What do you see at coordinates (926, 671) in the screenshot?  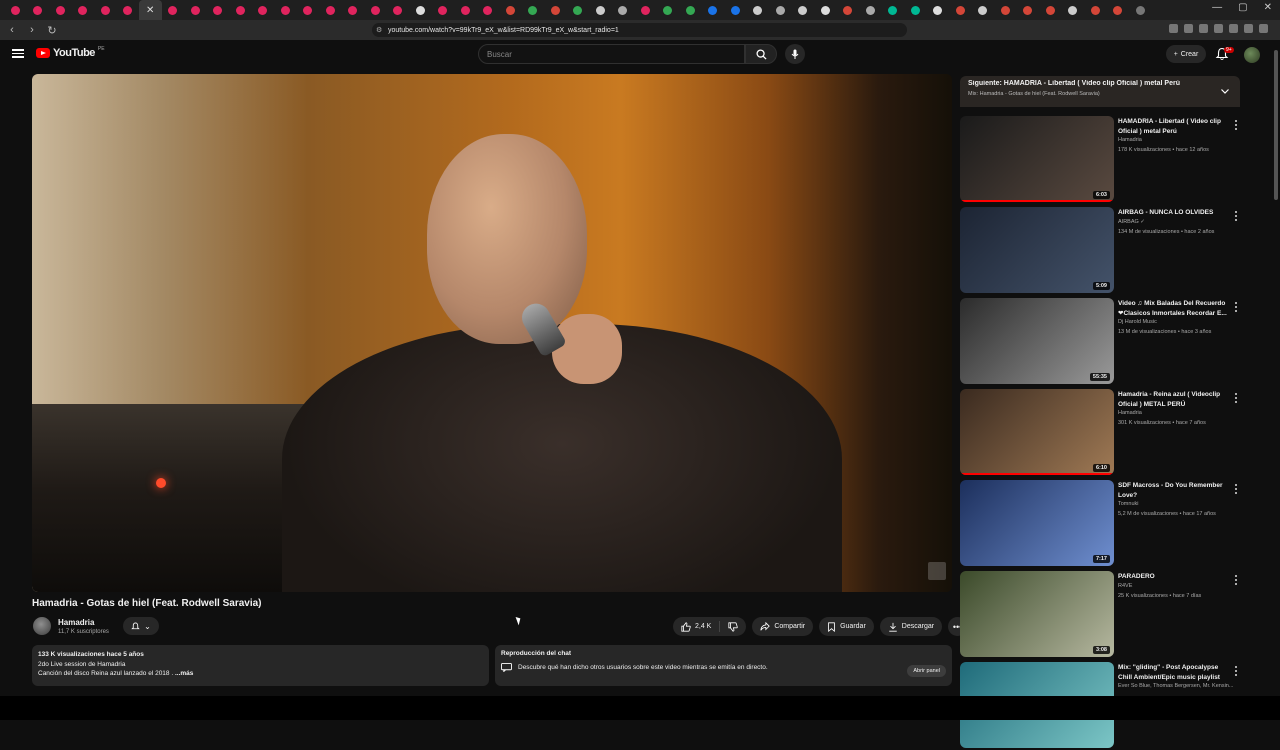 I see `open-panel-button: Abrir panel` at bounding box center [926, 671].